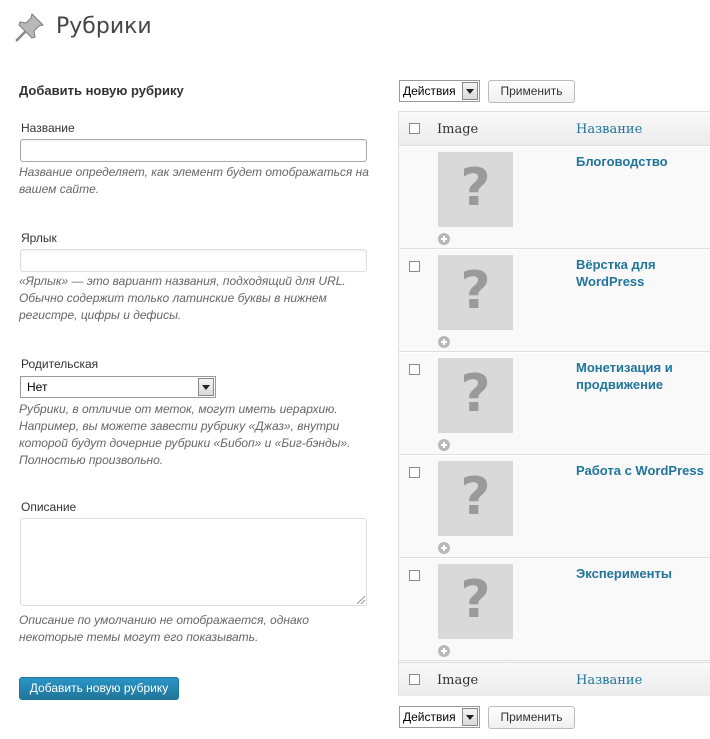  I want to click on bulk-actions-top: Действия Применить, so click(549, 92).